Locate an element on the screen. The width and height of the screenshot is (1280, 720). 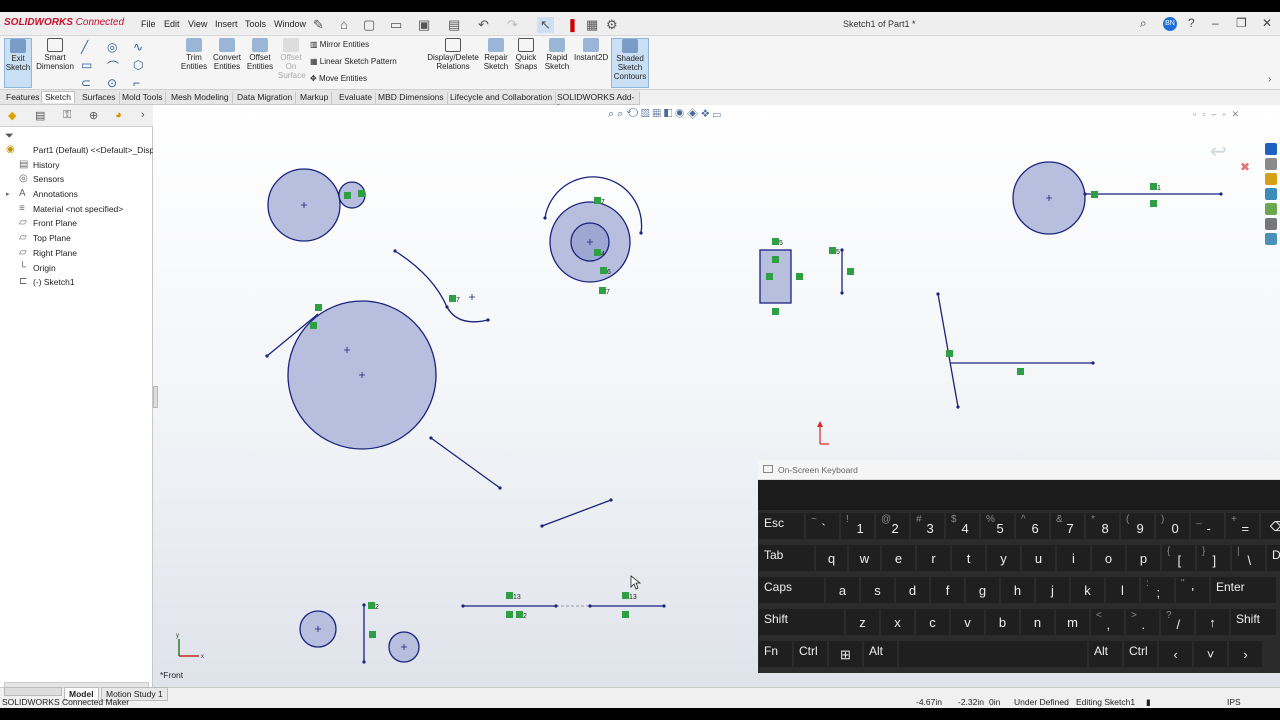
options-icon: ⚙ is located at coordinates (612, 25).